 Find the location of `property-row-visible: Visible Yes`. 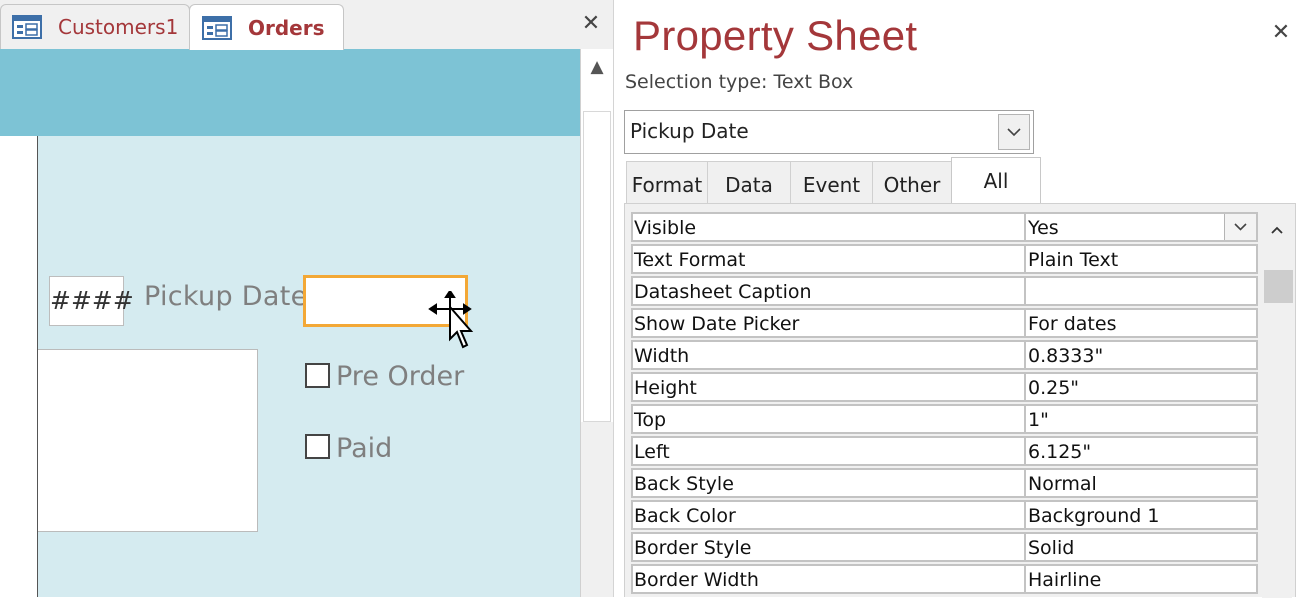

property-row-visible: Visible Yes is located at coordinates (945, 228).